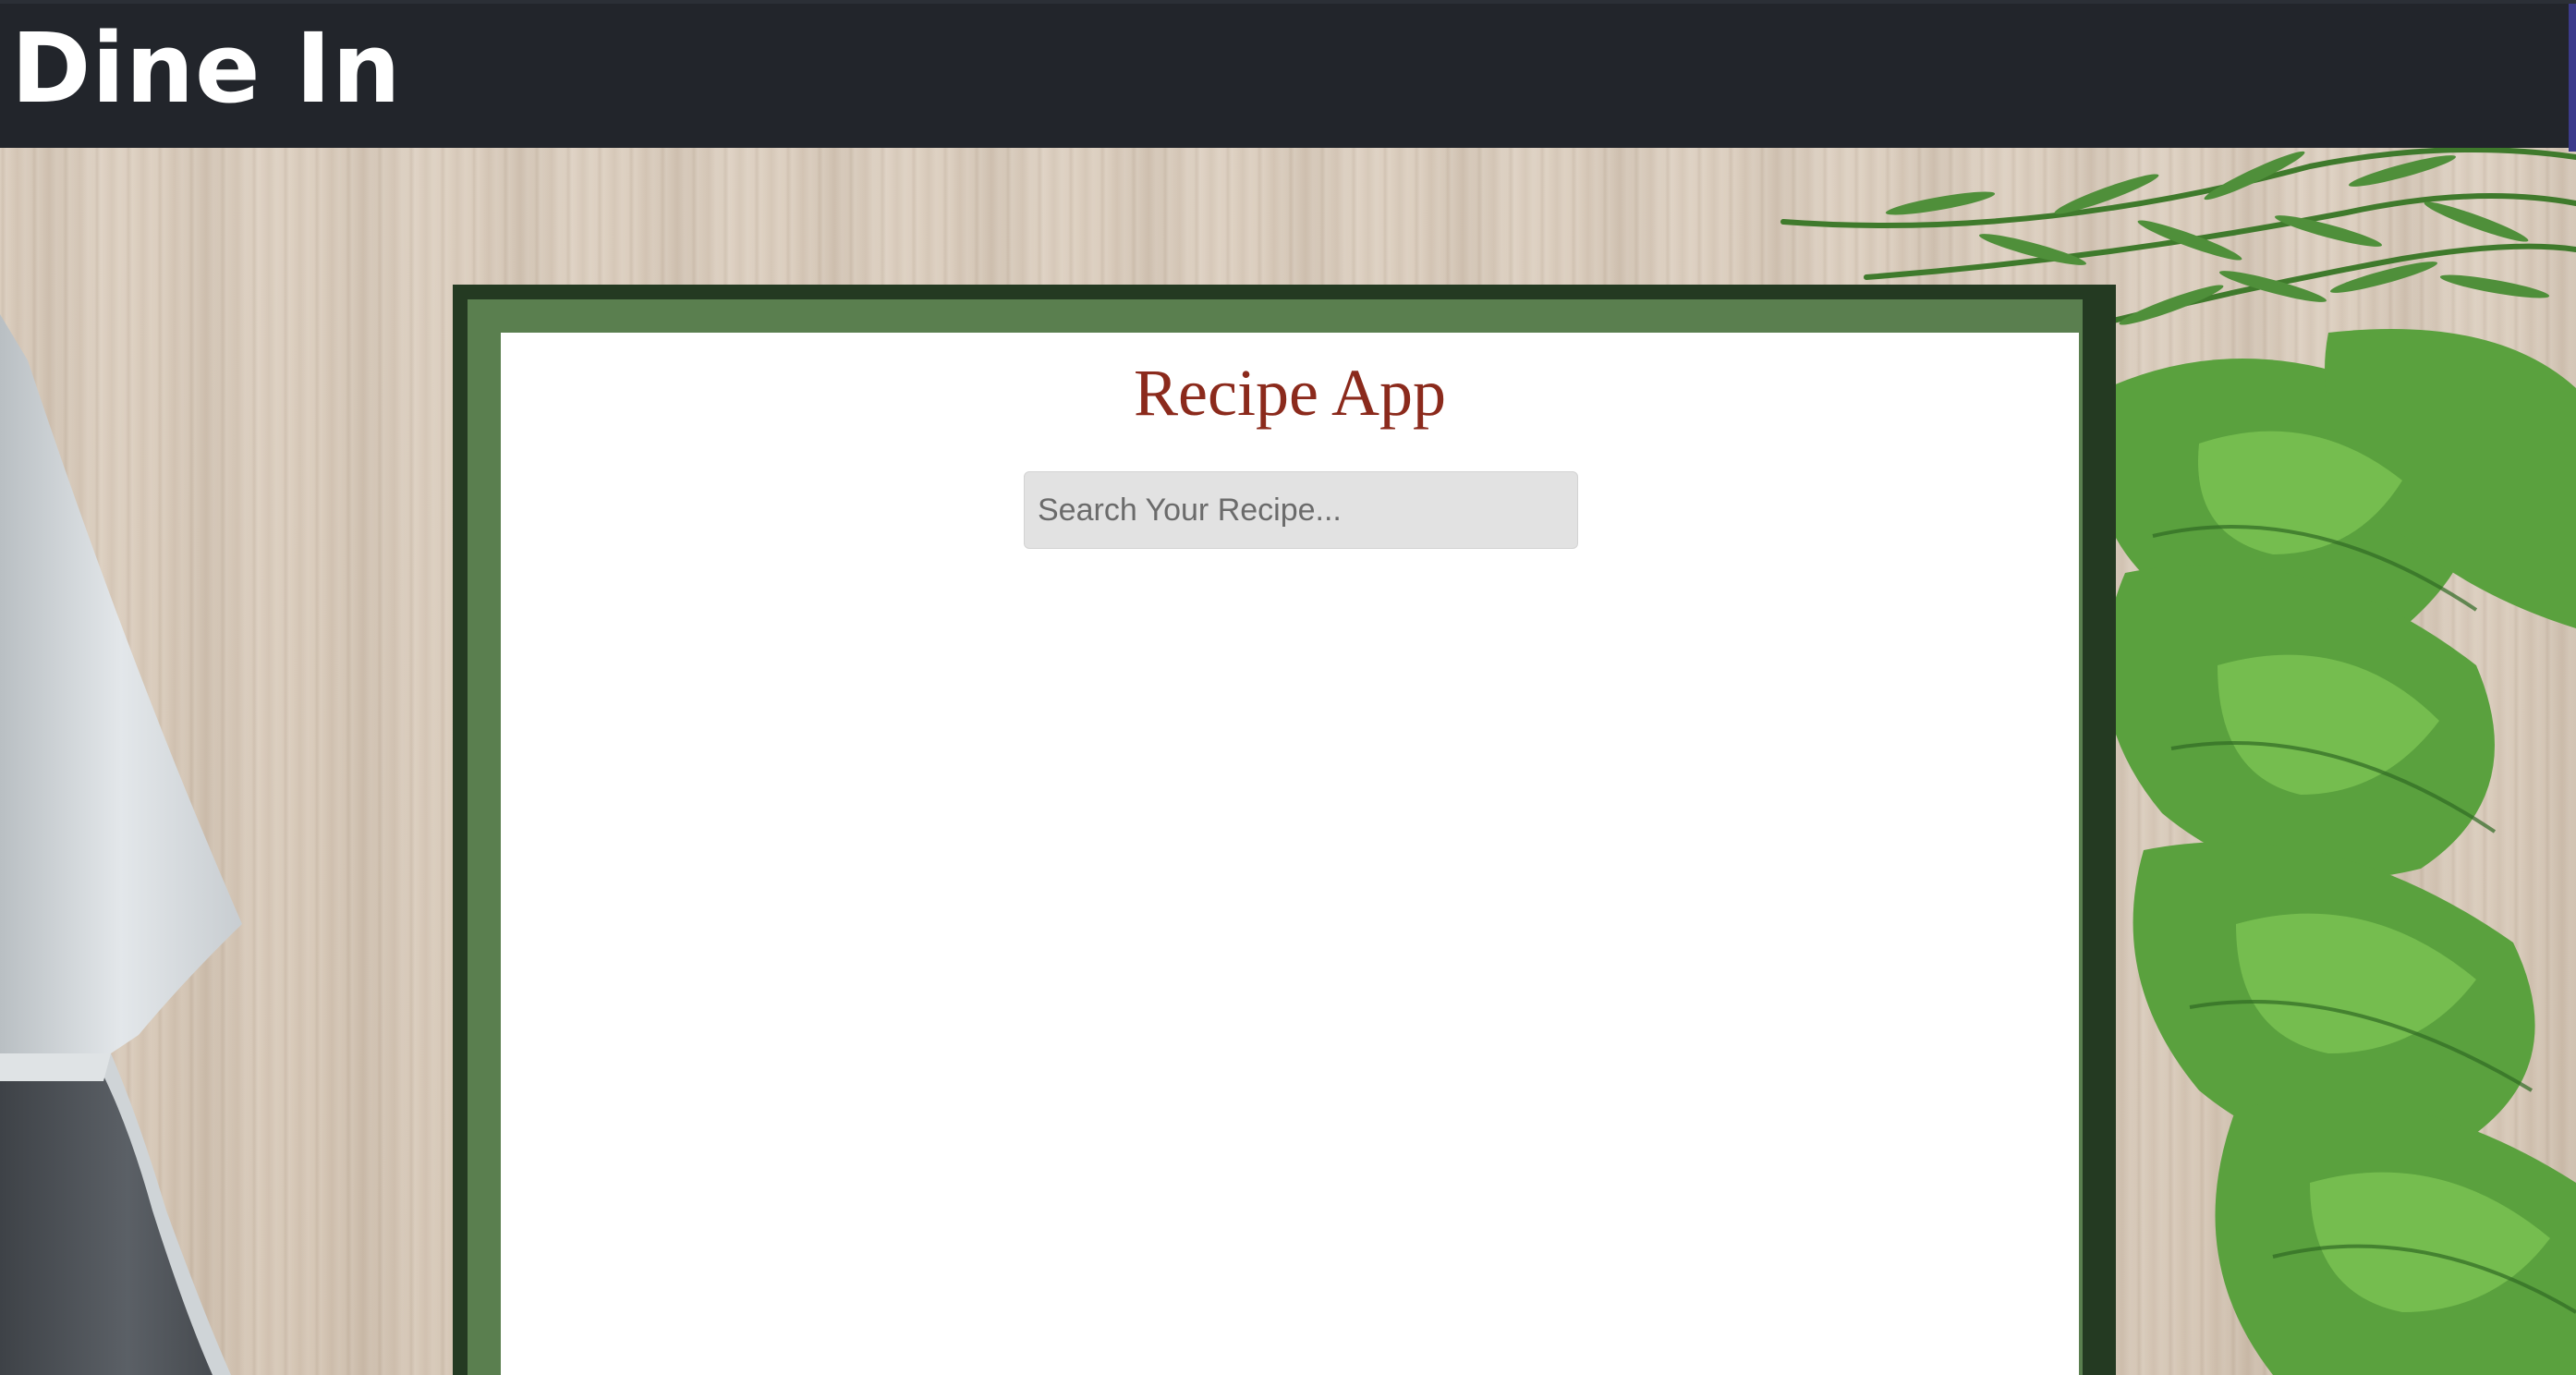 The height and width of the screenshot is (1375, 2576). I want to click on knife-image, so click(121, 844).